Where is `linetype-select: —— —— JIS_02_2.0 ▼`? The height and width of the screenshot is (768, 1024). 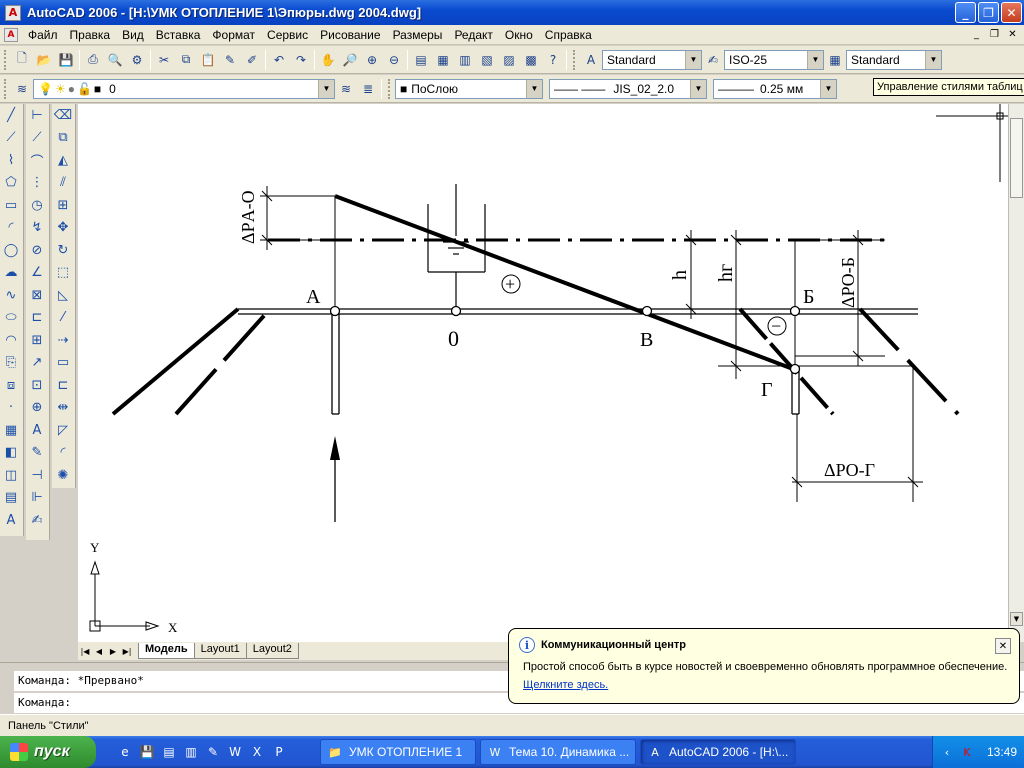
linetype-select: —— —— JIS_02_2.0 ▼ is located at coordinates (628, 88).